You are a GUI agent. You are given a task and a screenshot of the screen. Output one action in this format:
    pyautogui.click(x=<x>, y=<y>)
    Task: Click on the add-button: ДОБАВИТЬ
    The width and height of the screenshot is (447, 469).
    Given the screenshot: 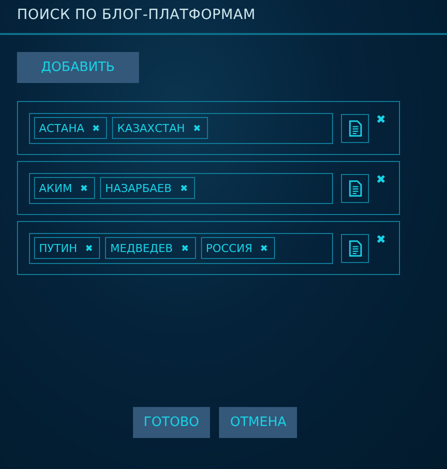 What is the action you would take?
    pyautogui.click(x=78, y=67)
    